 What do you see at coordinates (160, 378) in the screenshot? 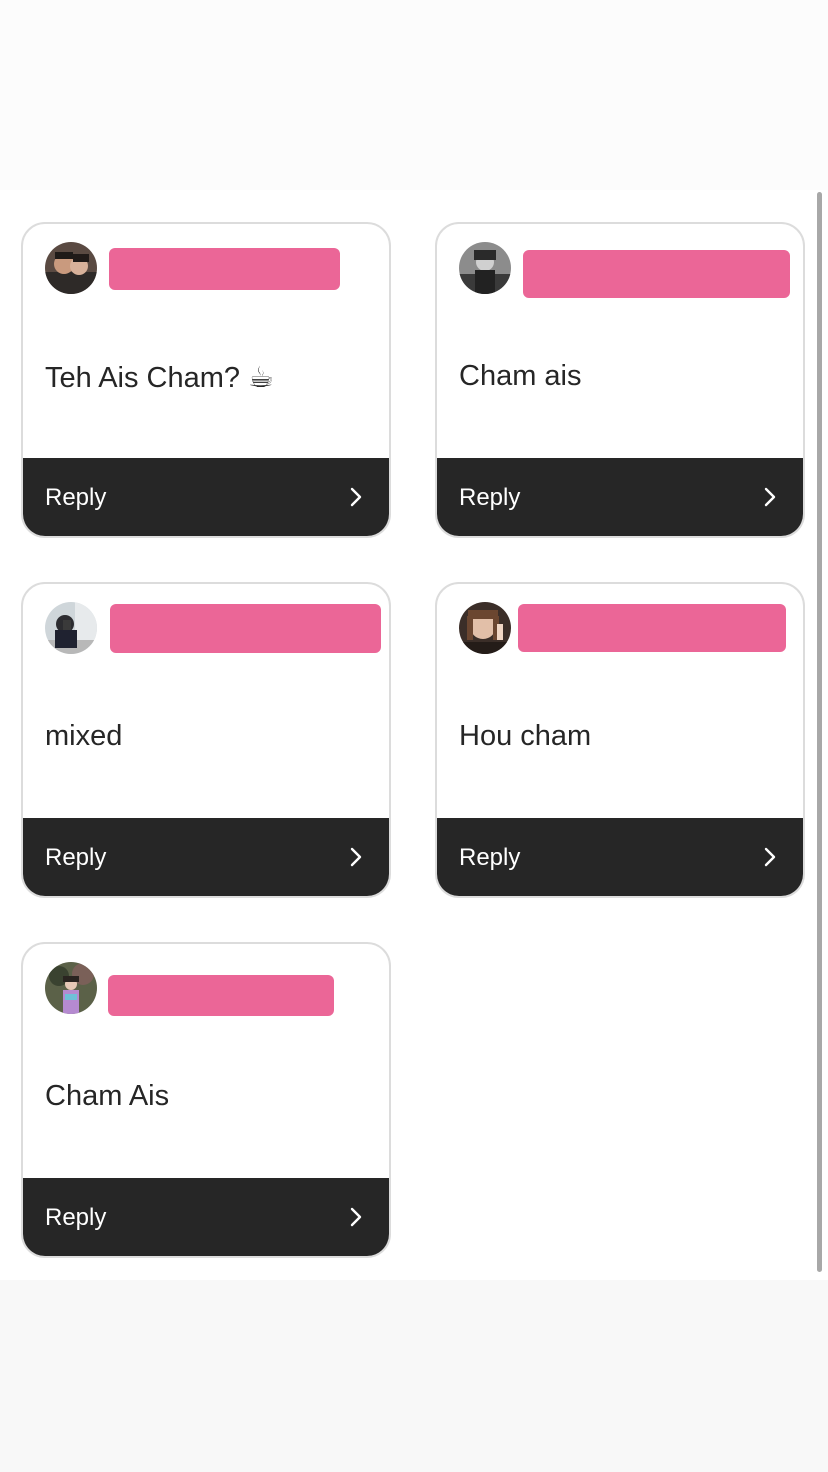
I see `reply-message: Teh Ais Cham? ☕` at bounding box center [160, 378].